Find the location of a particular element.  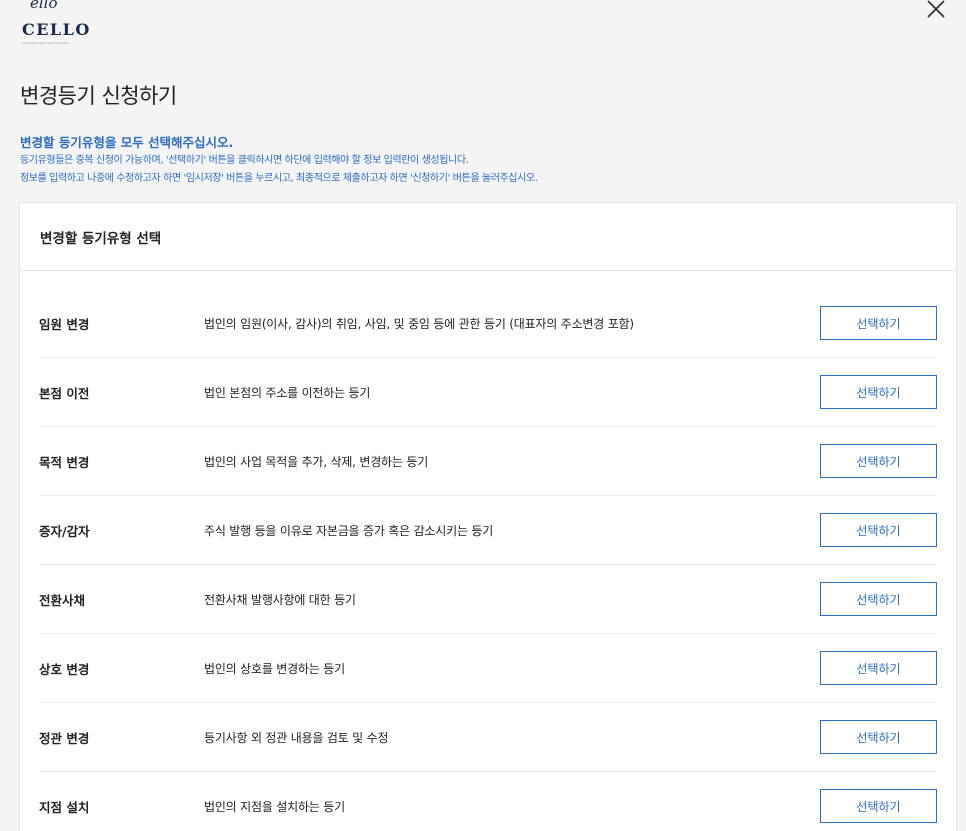

select-button-capital-change: 선택하기 is located at coordinates (878, 530).